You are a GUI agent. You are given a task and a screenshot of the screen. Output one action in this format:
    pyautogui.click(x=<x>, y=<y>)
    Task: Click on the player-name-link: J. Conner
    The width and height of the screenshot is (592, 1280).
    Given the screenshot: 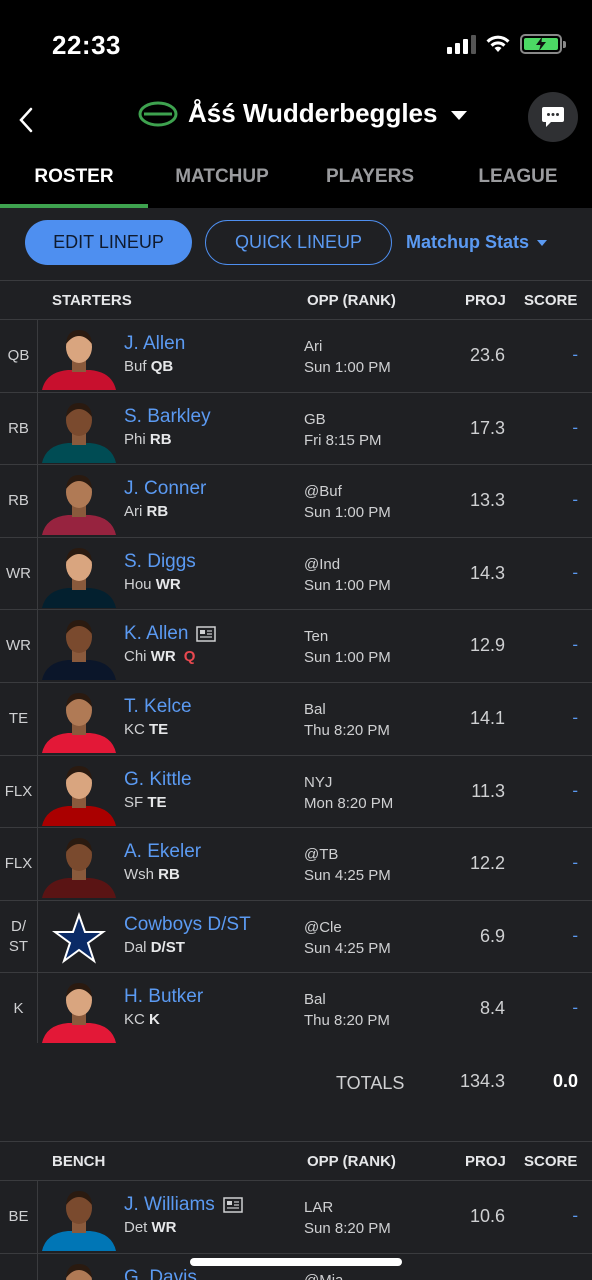 What is the action you would take?
    pyautogui.click(x=165, y=489)
    